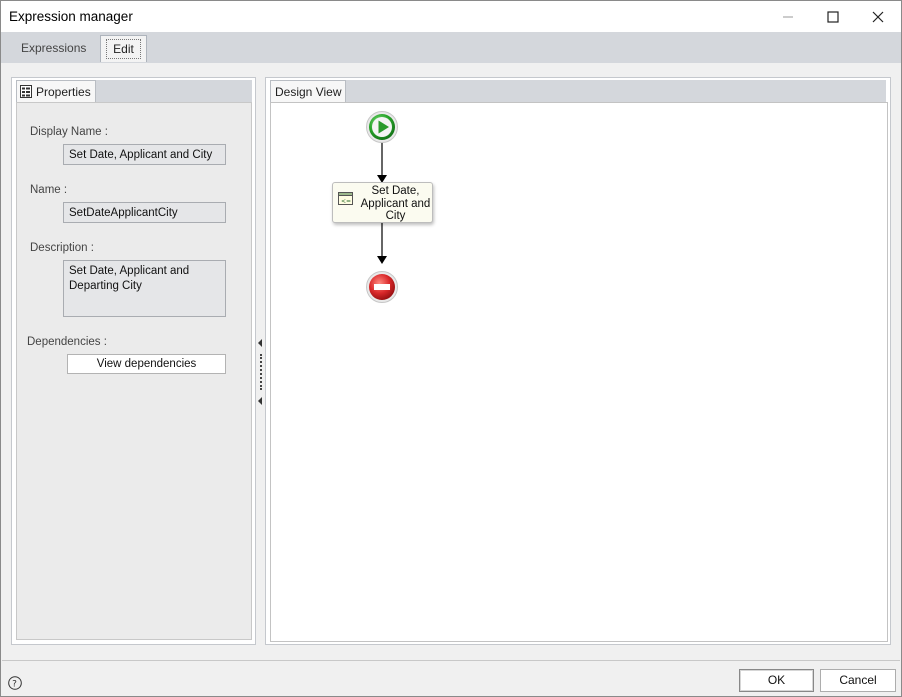 This screenshot has height=697, width=902. I want to click on title-bar: Expression manager, so click(451, 16).